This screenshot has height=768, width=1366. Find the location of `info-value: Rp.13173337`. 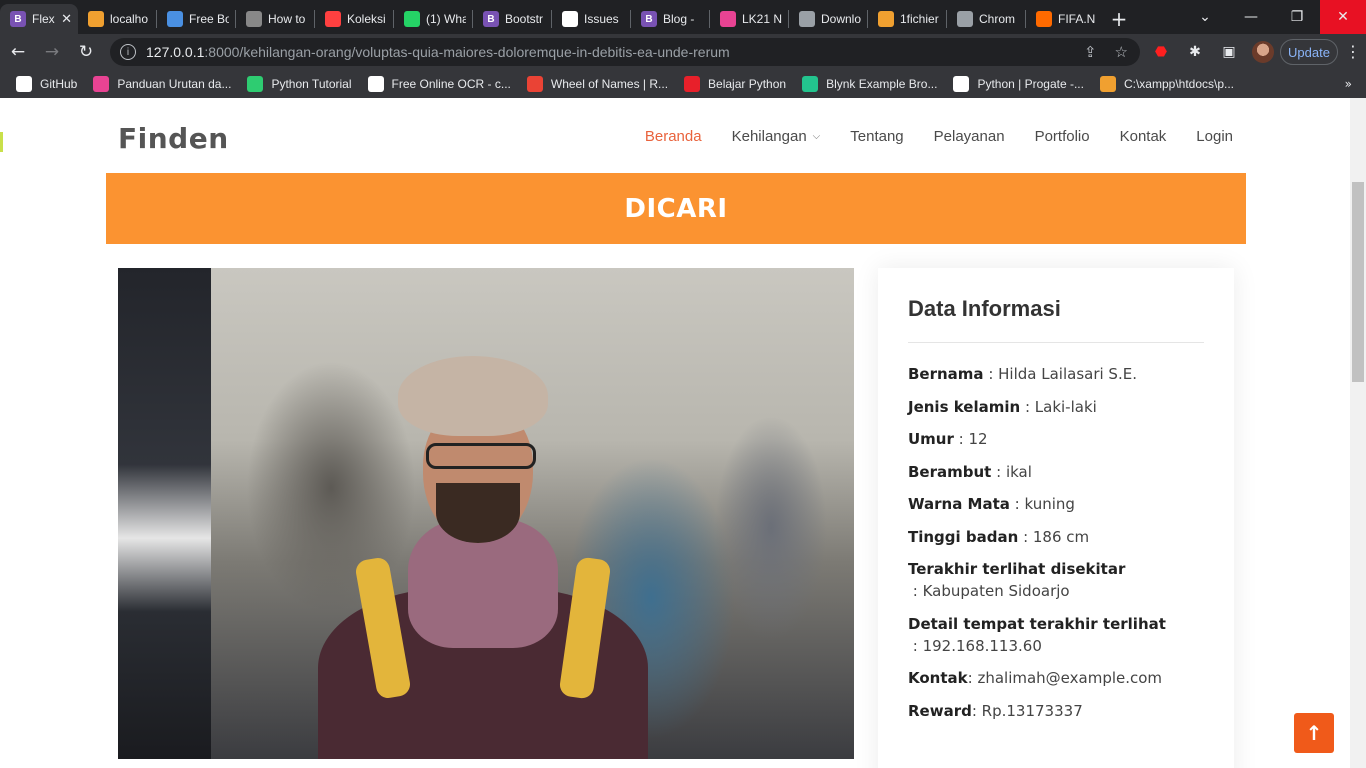

info-value: Rp.13173337 is located at coordinates (1032, 710).